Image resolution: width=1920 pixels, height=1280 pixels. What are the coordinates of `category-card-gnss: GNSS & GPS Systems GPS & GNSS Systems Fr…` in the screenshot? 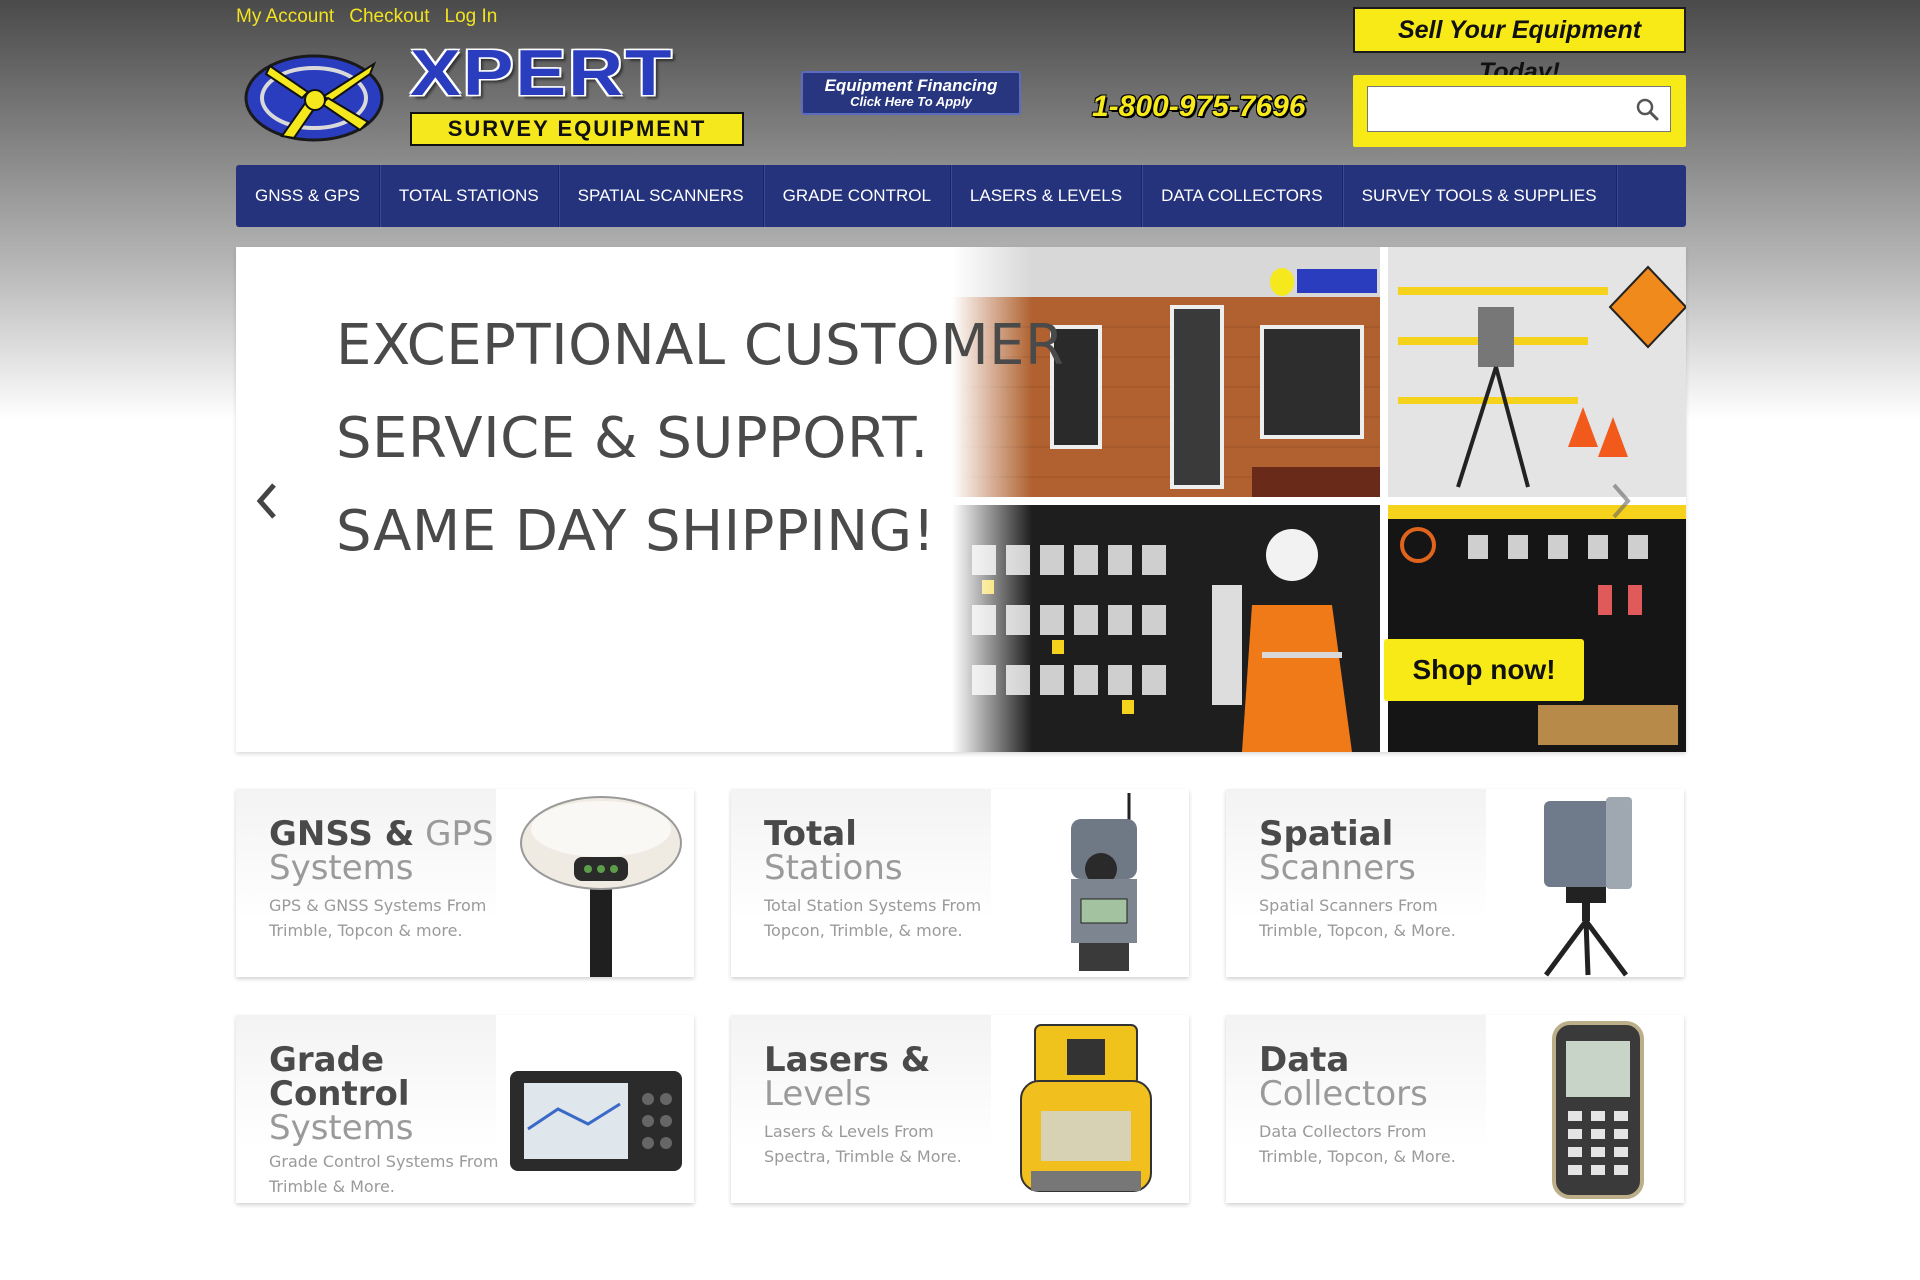 It's located at (465, 883).